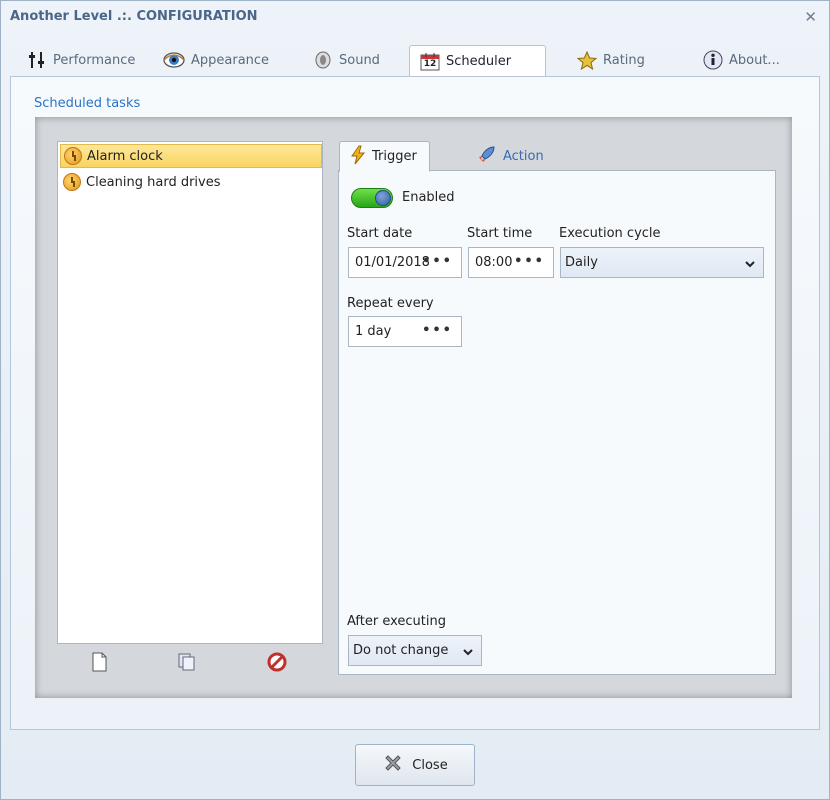 This screenshot has width=830, height=800. I want to click on tab-rating-label: Rating, so click(624, 60).